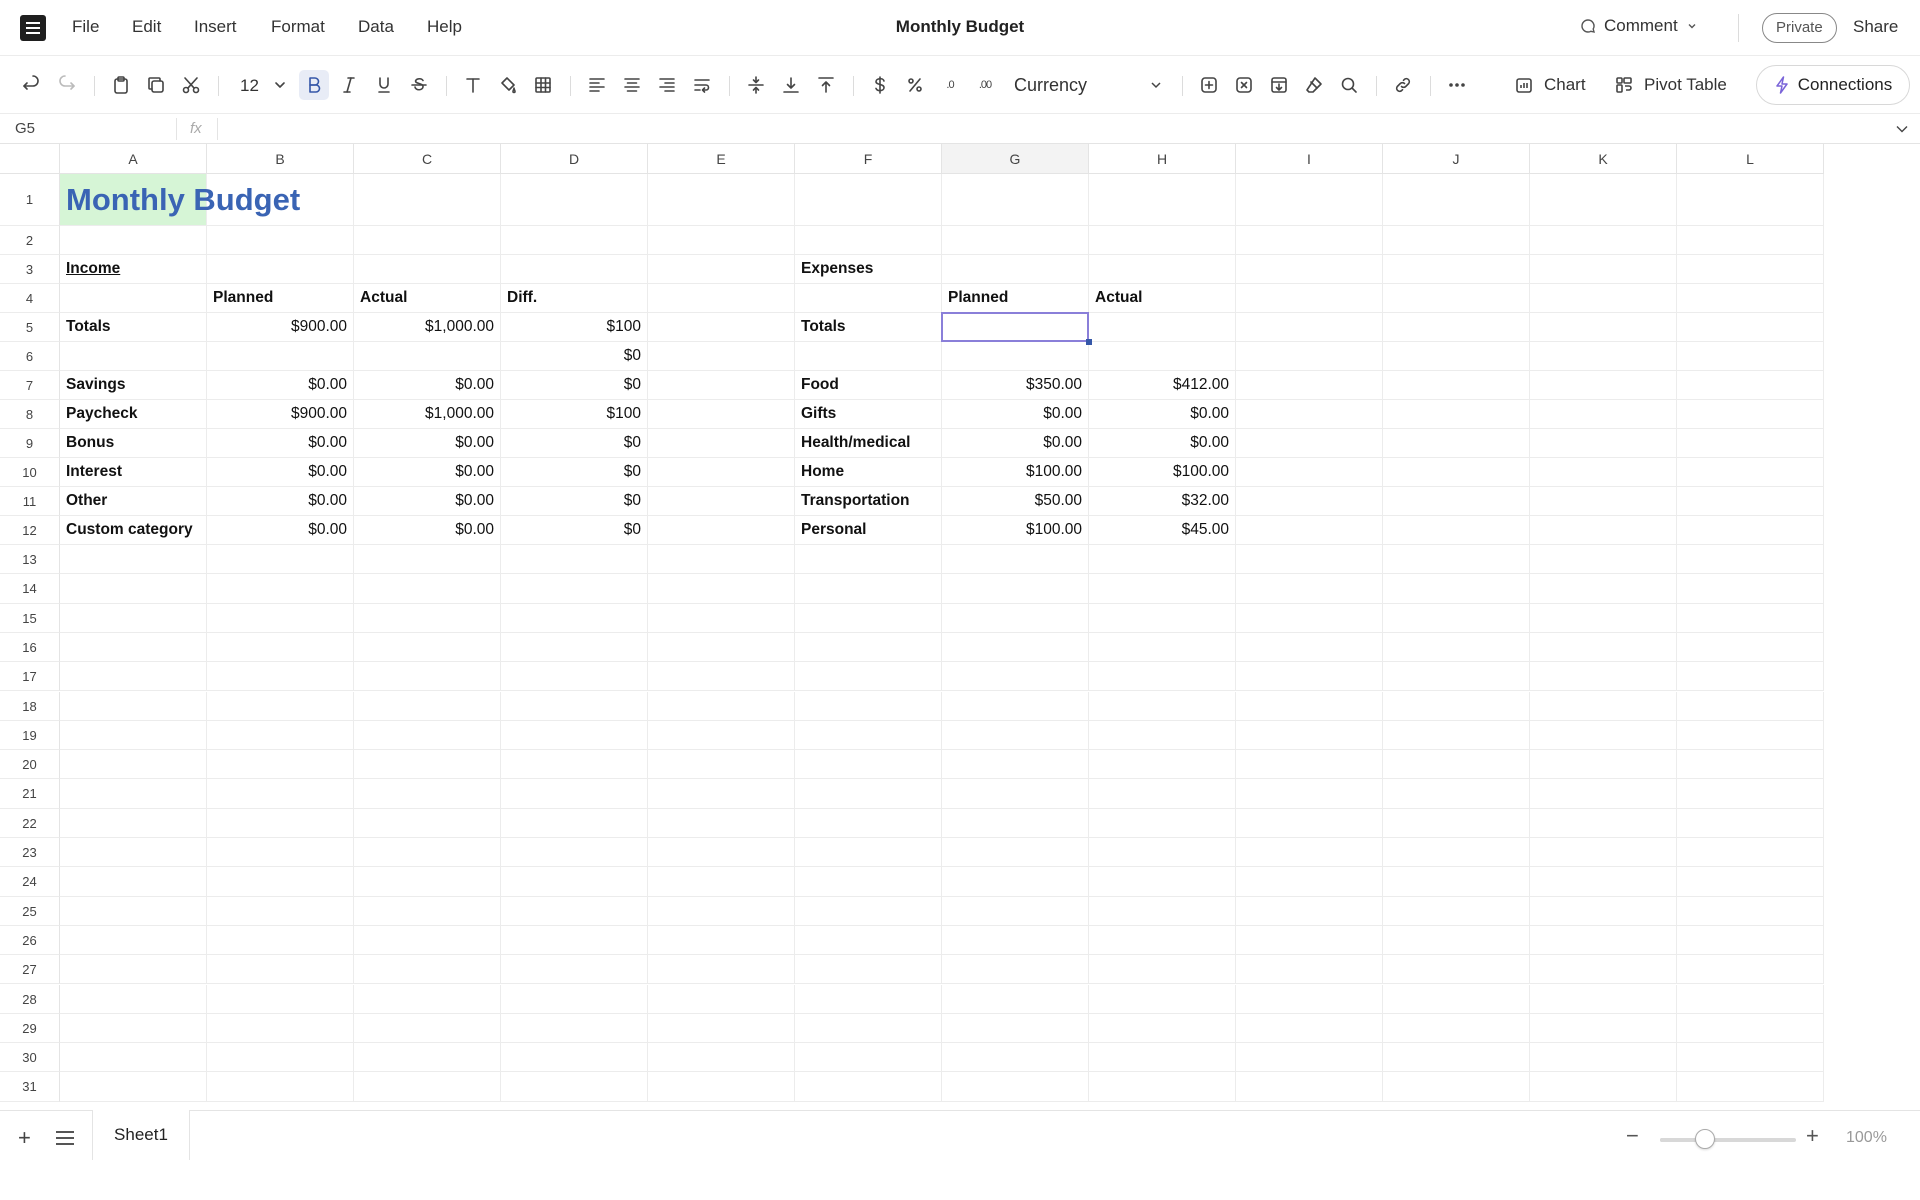 This screenshot has width=1920, height=1200. Describe the element at coordinates (1456, 882) in the screenshot. I see `cell-j24` at that location.